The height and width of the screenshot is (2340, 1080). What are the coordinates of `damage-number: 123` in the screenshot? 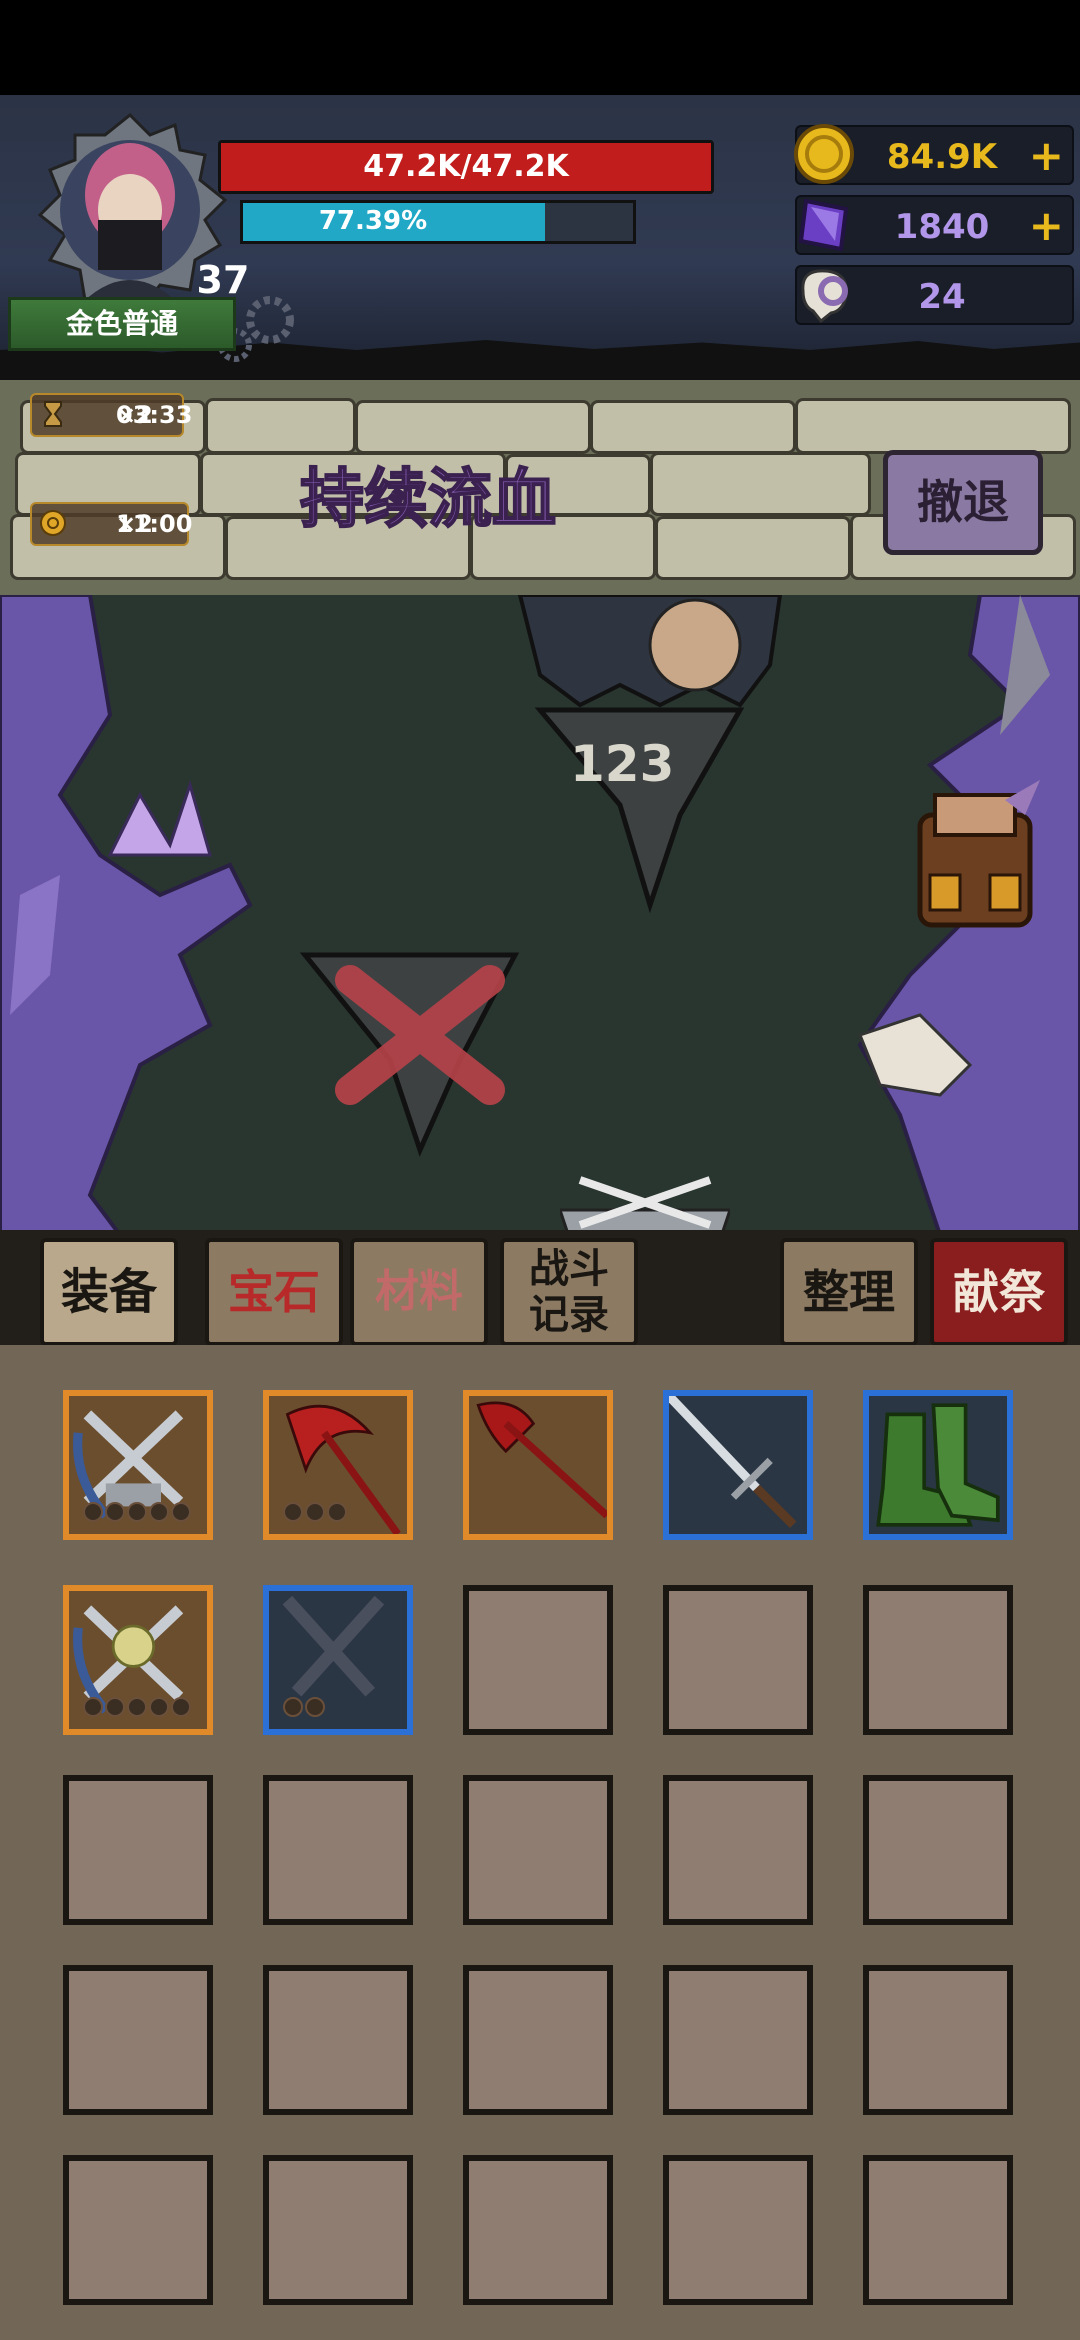 It's located at (622, 764).